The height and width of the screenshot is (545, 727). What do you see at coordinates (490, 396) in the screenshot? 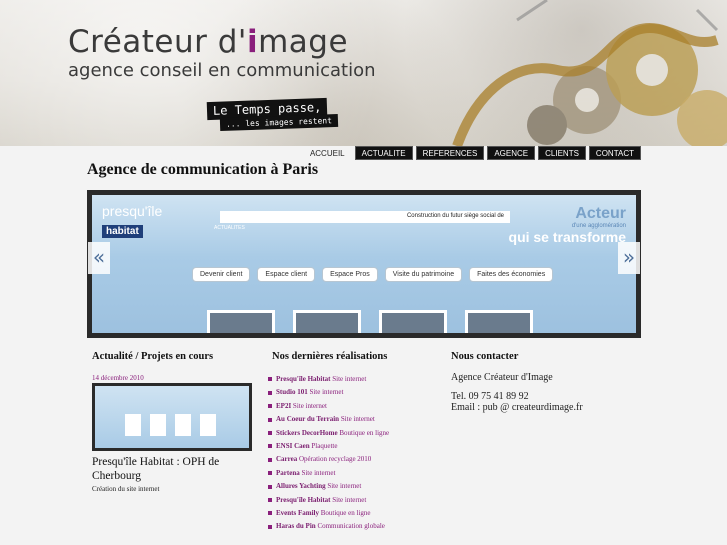
I see `contact-phone: Tel. 09 75 41 89 92` at bounding box center [490, 396].